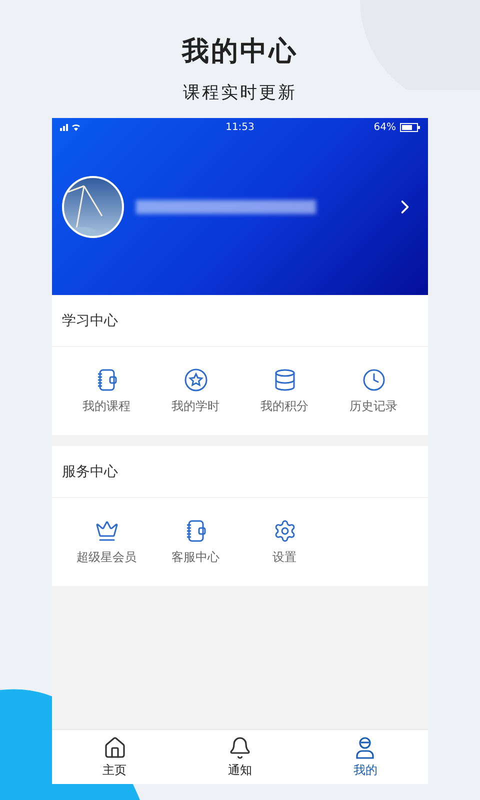 This screenshot has width=480, height=800. Describe the element at coordinates (240, 93) in the screenshot. I see `promo-subtitle: 课程实时更新` at that location.